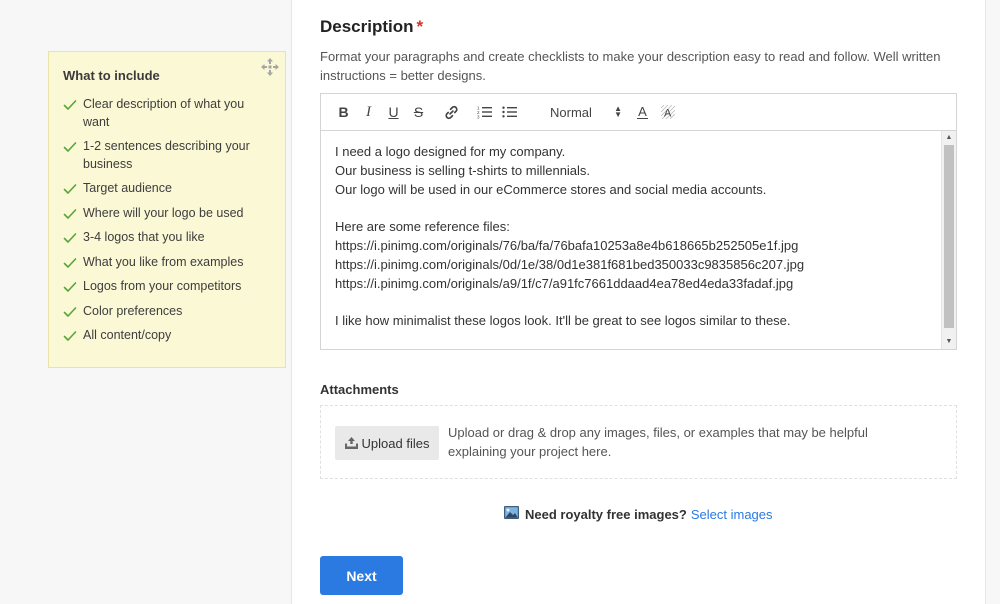  Describe the element at coordinates (571, 112) in the screenshot. I see `font-size-value: Normal` at that location.